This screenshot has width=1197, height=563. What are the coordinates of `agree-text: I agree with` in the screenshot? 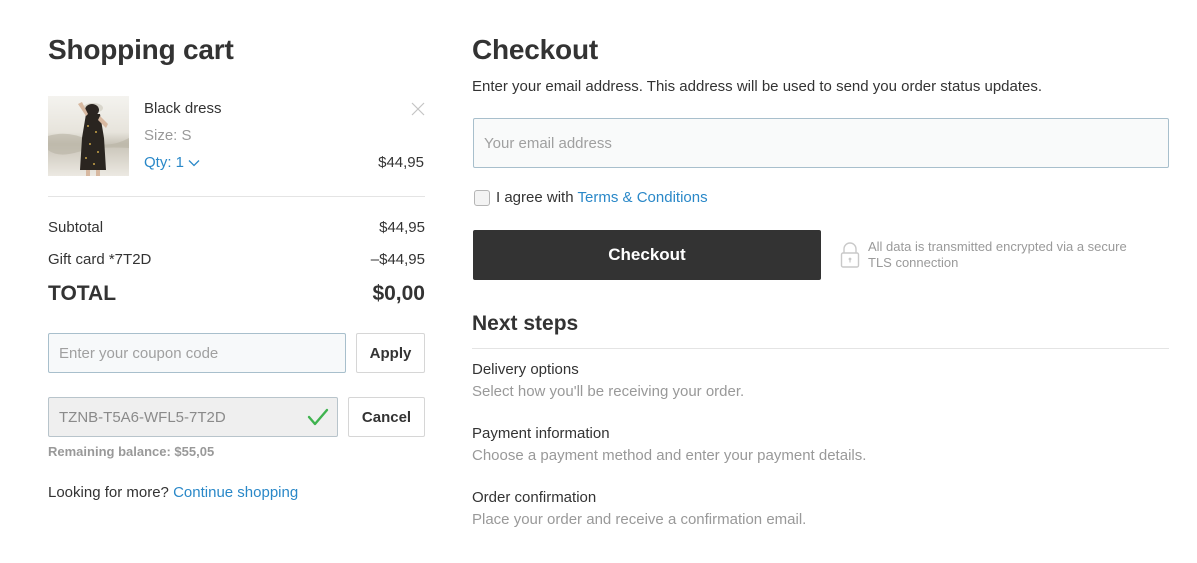 It's located at (535, 197).